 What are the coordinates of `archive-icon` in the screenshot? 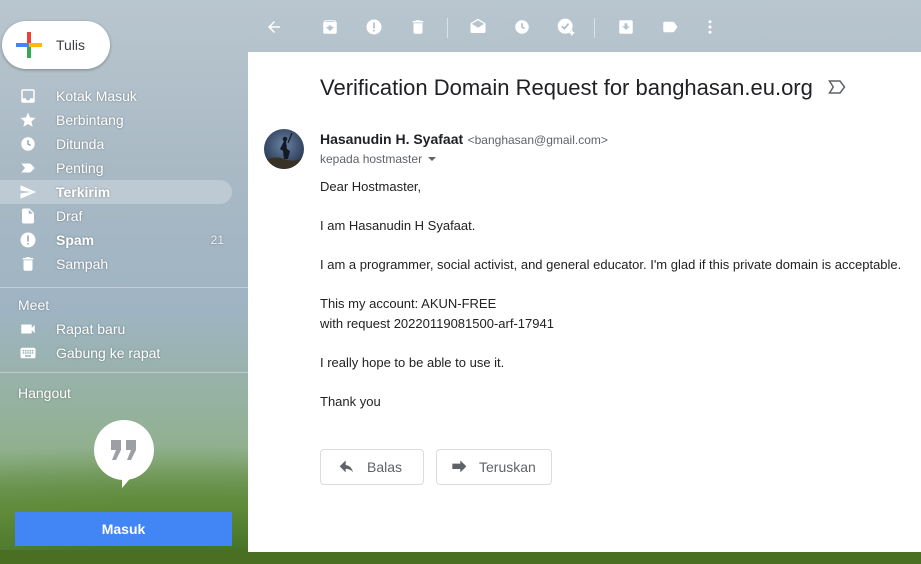 It's located at (330, 27).